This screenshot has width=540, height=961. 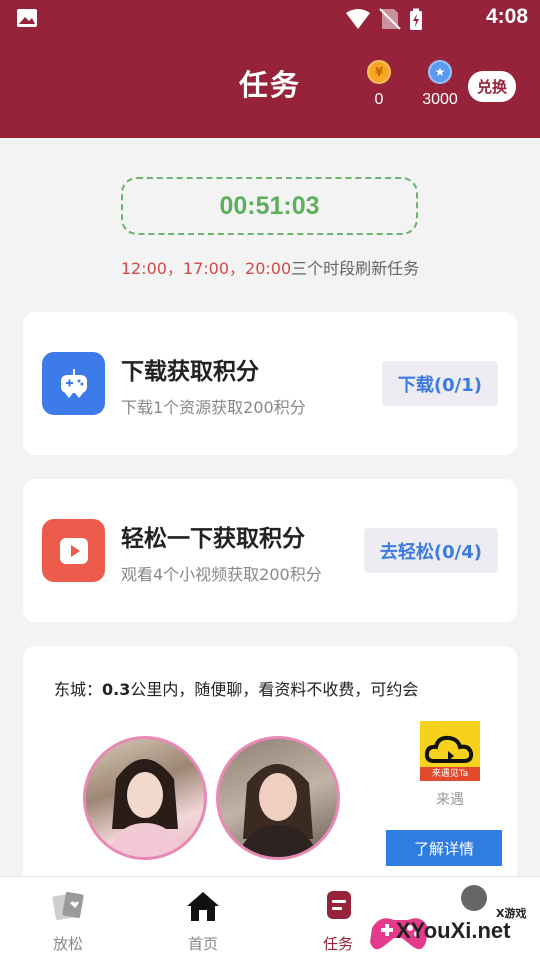 I want to click on tab-label: 放松, so click(x=67, y=944).